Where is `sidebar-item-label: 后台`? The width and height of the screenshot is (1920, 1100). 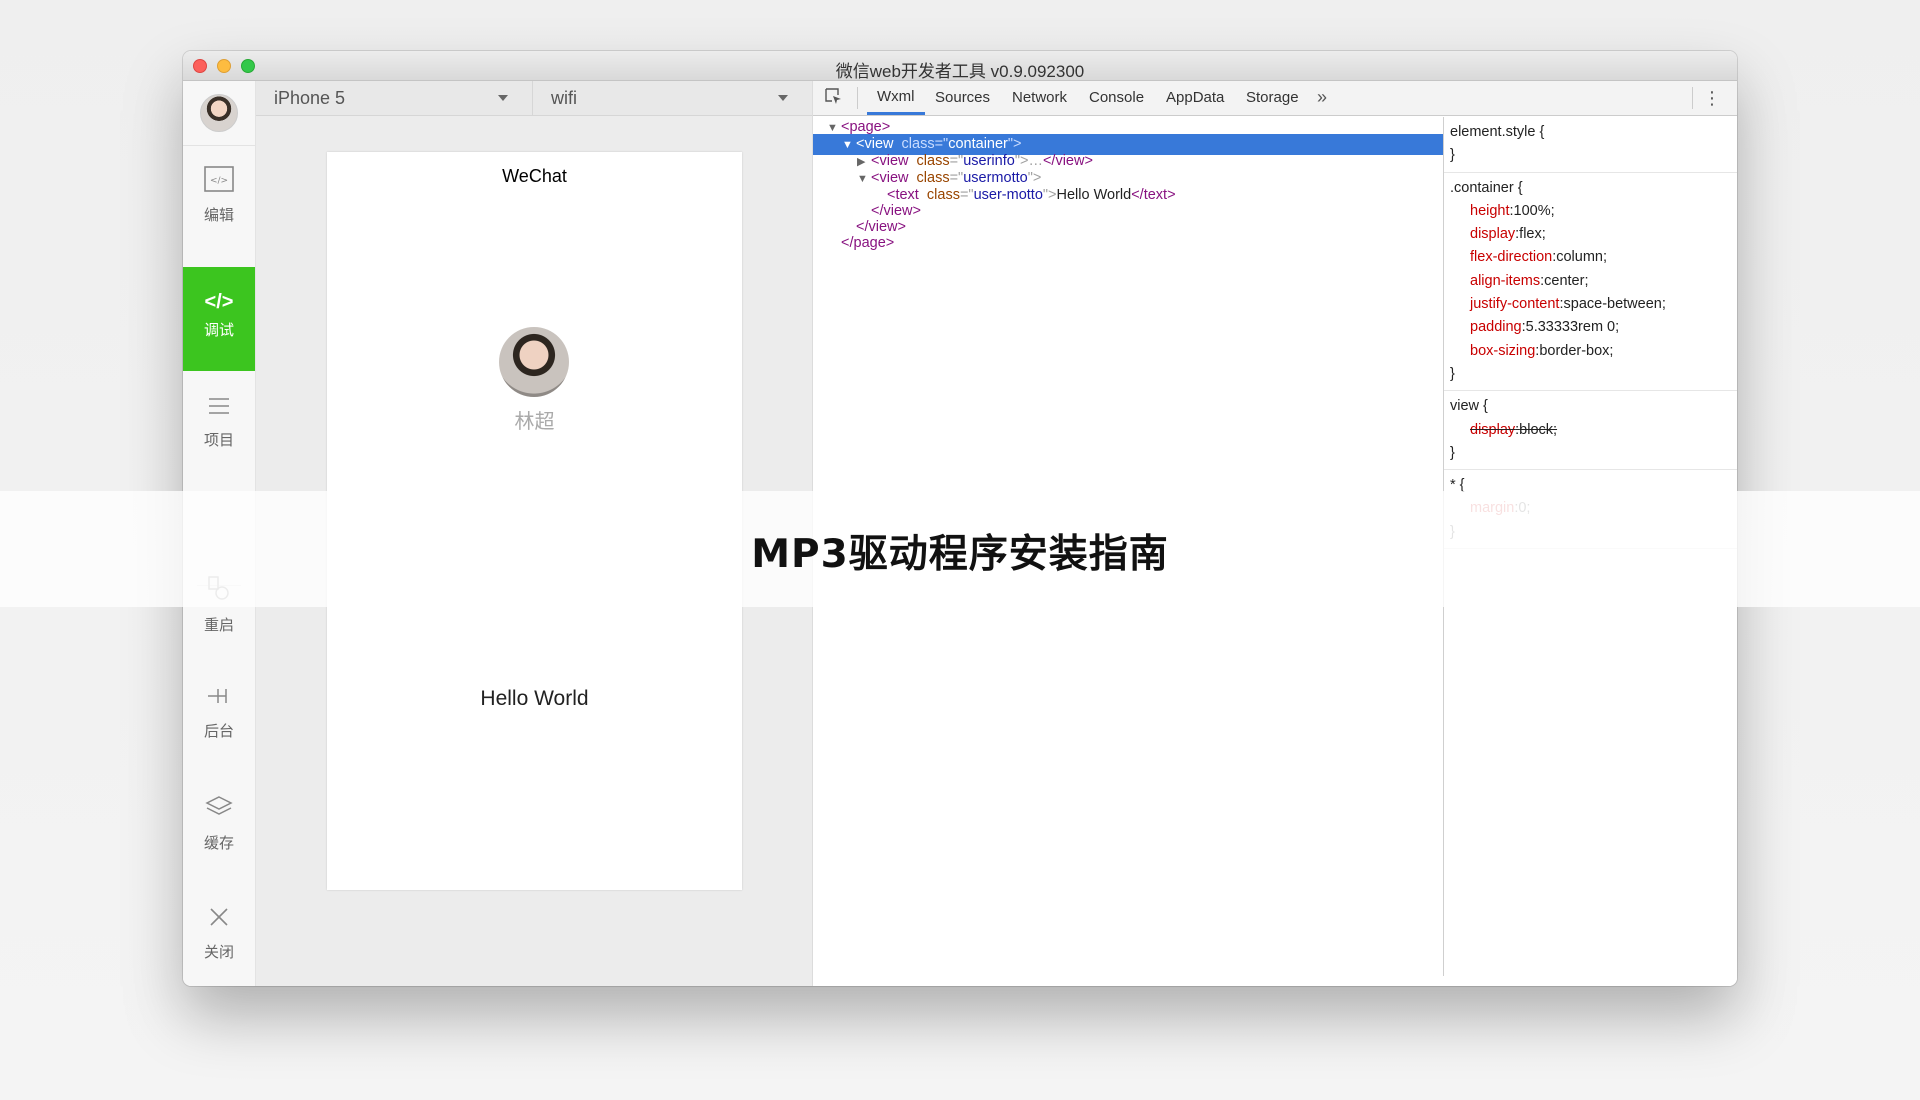 sidebar-item-label: 后台 is located at coordinates (218, 731).